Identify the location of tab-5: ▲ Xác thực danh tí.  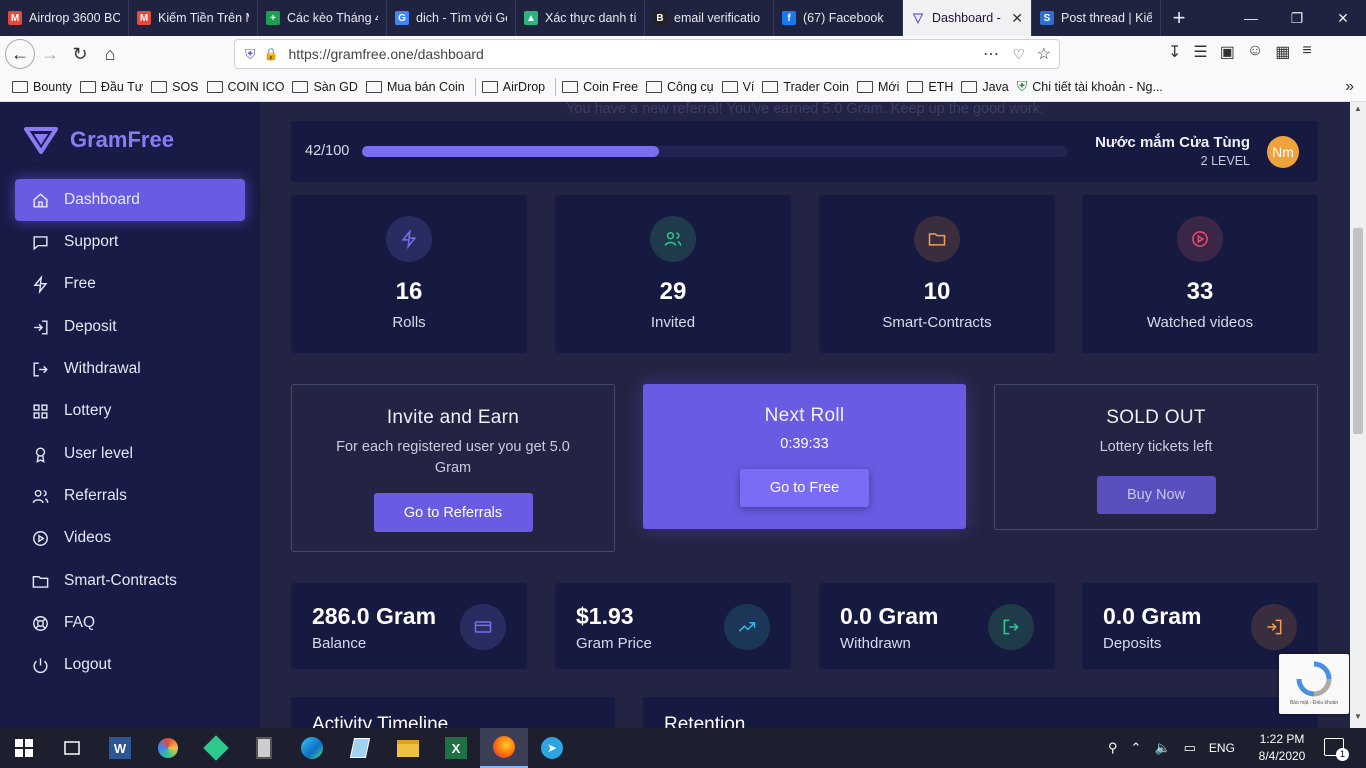
(580, 18).